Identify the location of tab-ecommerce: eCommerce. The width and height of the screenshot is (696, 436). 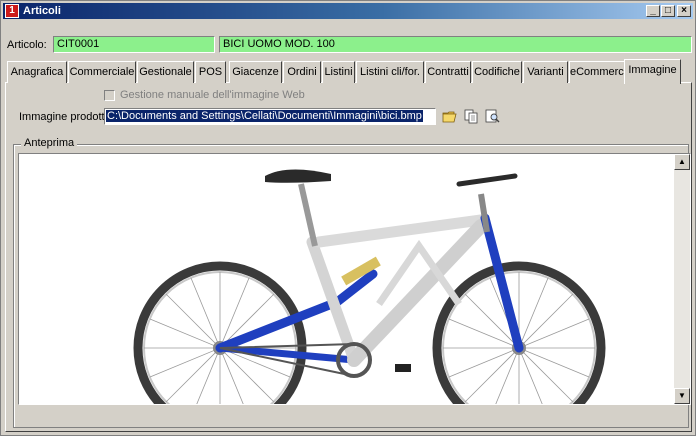
(599, 72).